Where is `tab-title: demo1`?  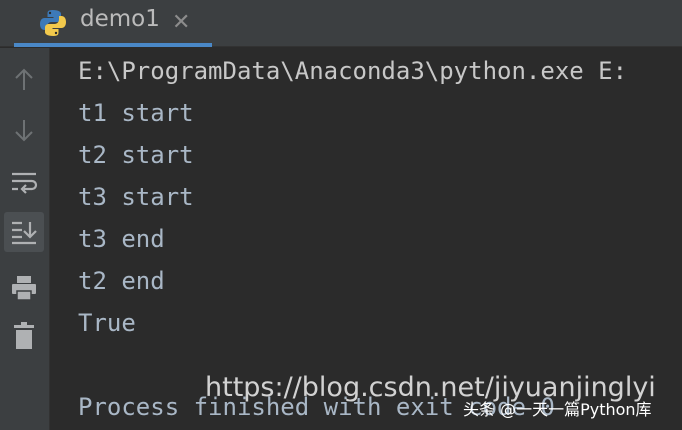
tab-title: demo1 is located at coordinates (120, 19).